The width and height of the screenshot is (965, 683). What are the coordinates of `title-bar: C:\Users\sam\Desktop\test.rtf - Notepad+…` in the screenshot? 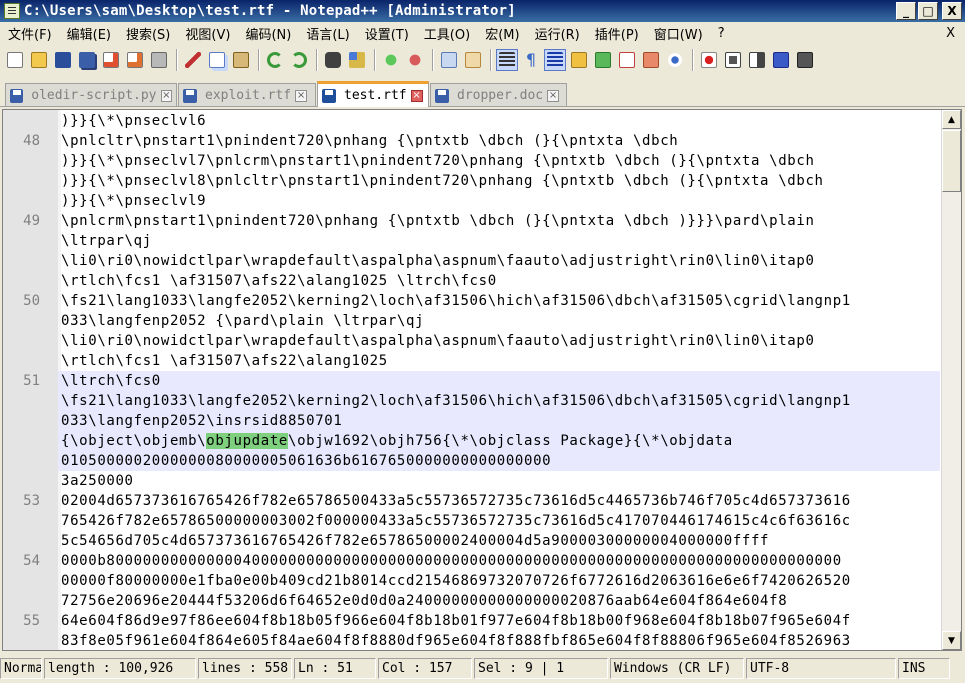 It's located at (482, 11).